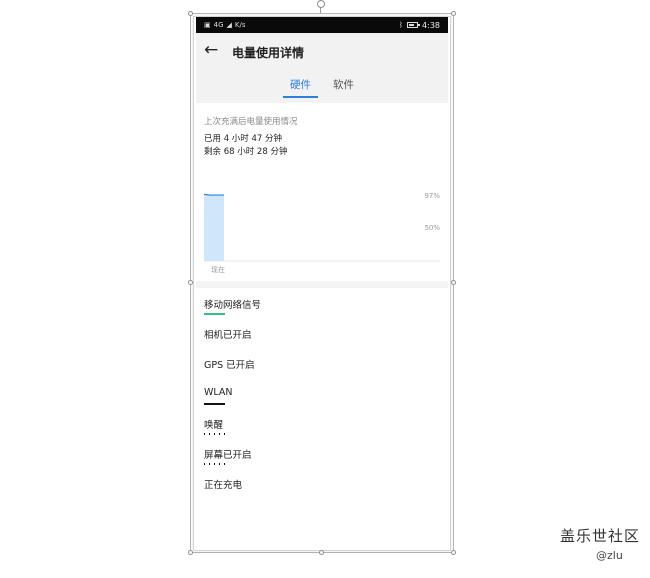 The width and height of the screenshot is (650, 578). What do you see at coordinates (246, 152) in the screenshot?
I see `remaining-time: 剩余 68 小时 28 分钟` at bounding box center [246, 152].